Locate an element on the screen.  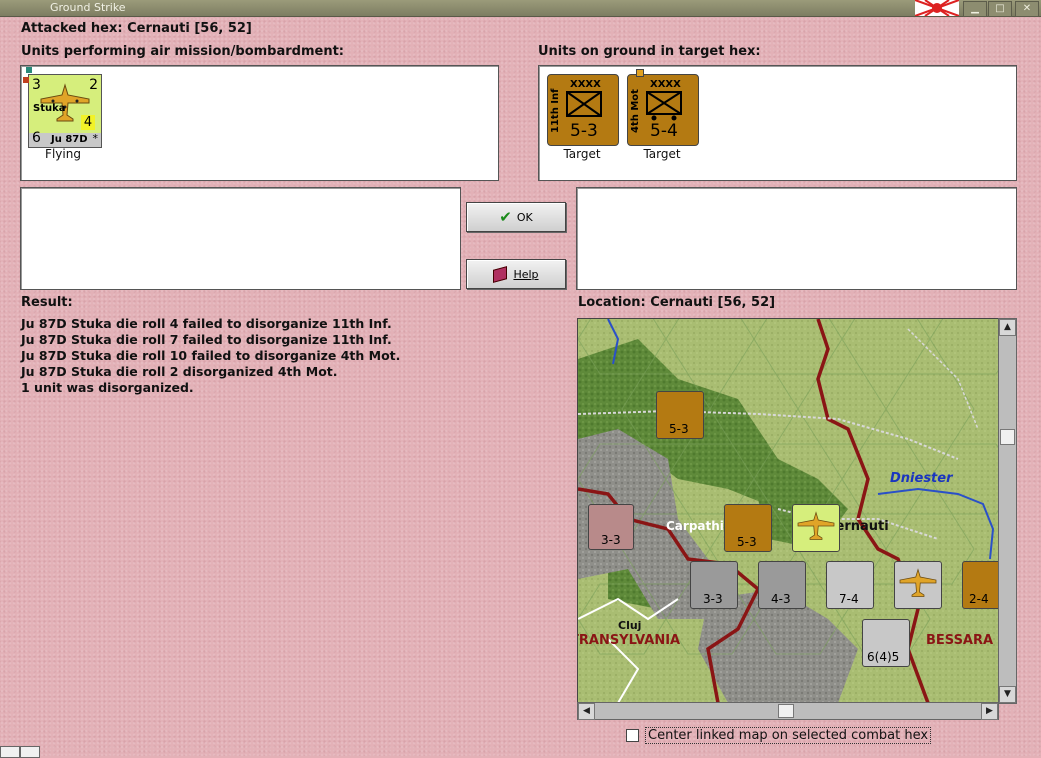
map-region-label: BESSARA is located at coordinates (960, 640).